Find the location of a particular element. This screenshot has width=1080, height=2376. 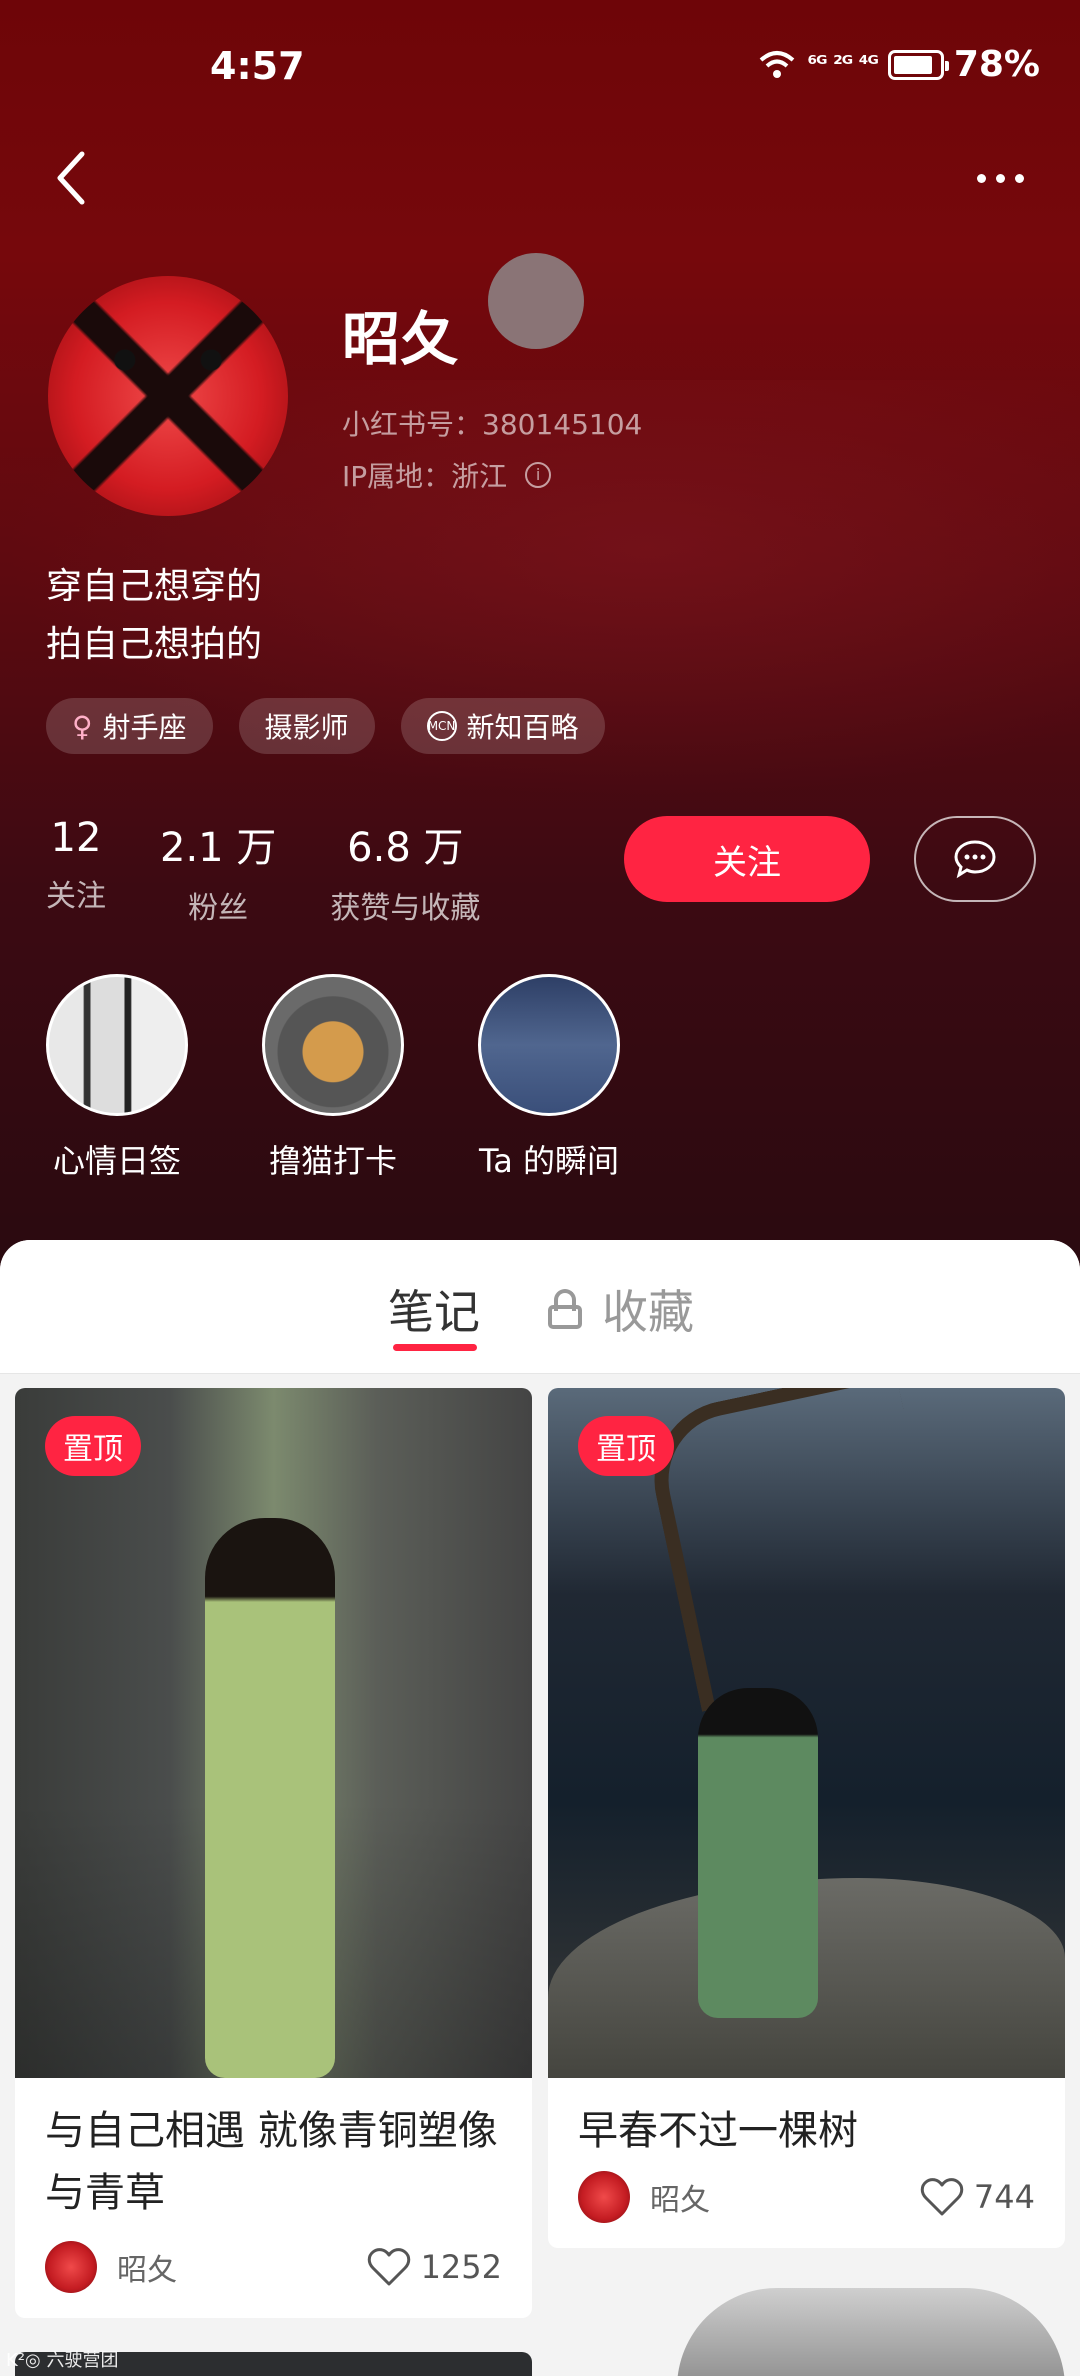

highlight-moments: Ta 的瞬间 is located at coordinates (549, 1078).